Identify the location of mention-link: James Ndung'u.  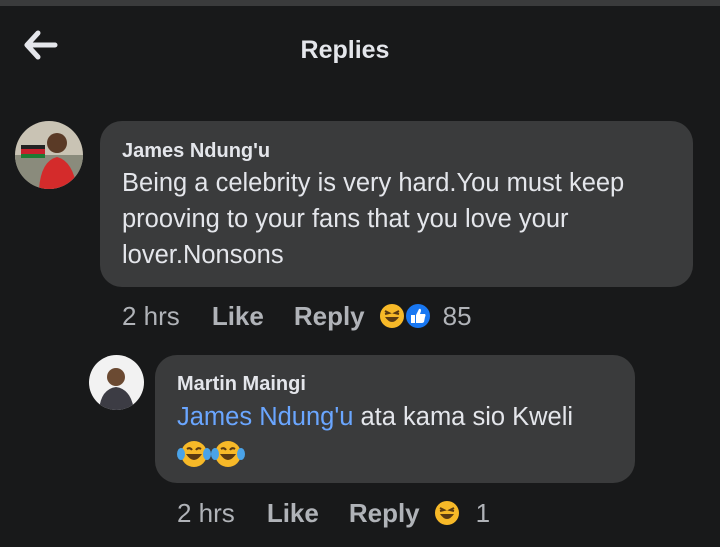
(265, 417).